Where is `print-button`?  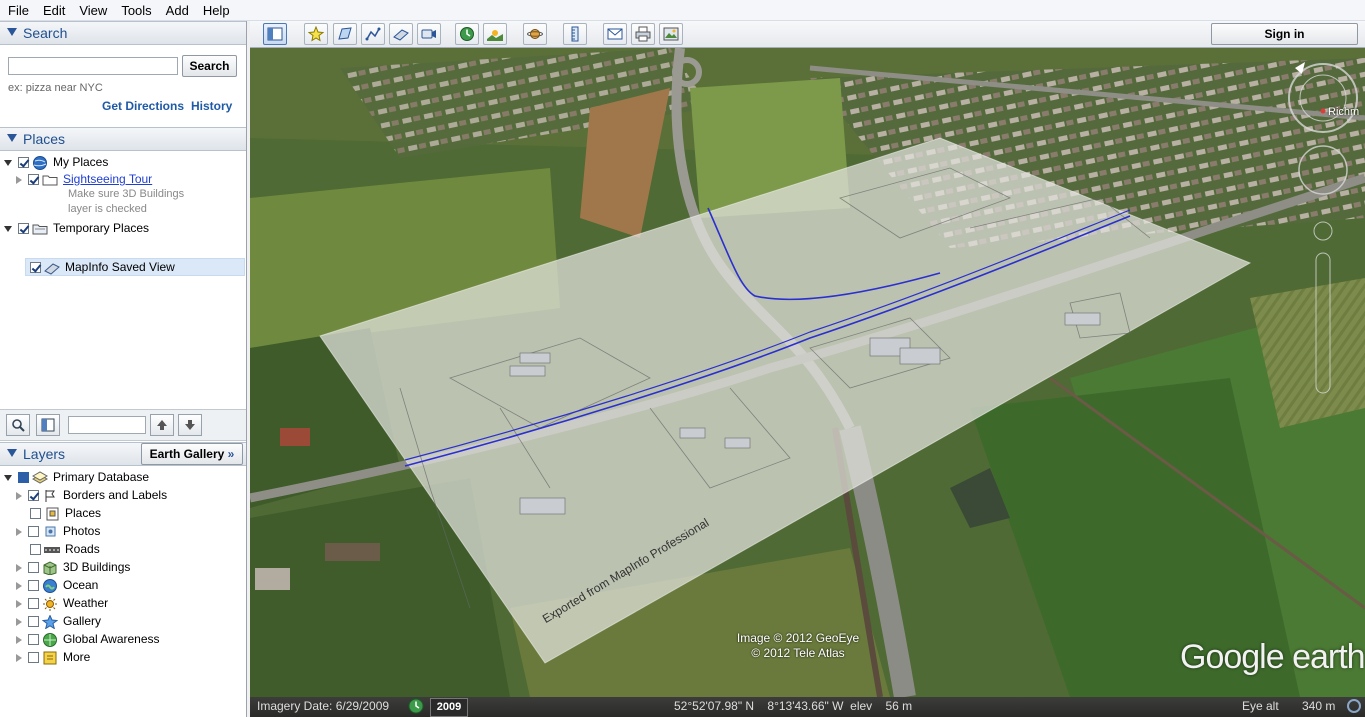 print-button is located at coordinates (643, 34).